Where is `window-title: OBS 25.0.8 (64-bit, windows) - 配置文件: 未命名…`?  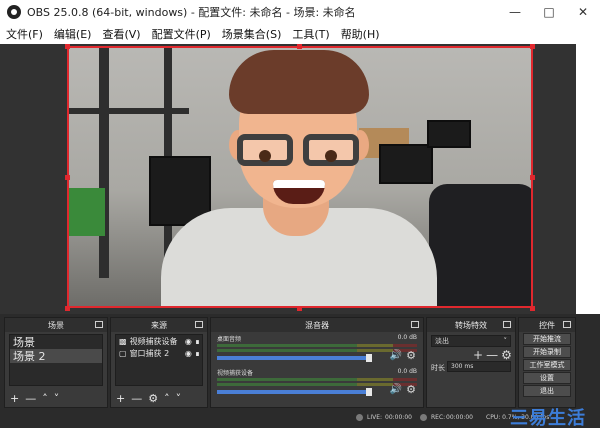
window-title: OBS 25.0.8 (64-bit, windows) - 配置文件: 未命名… is located at coordinates (191, 12).